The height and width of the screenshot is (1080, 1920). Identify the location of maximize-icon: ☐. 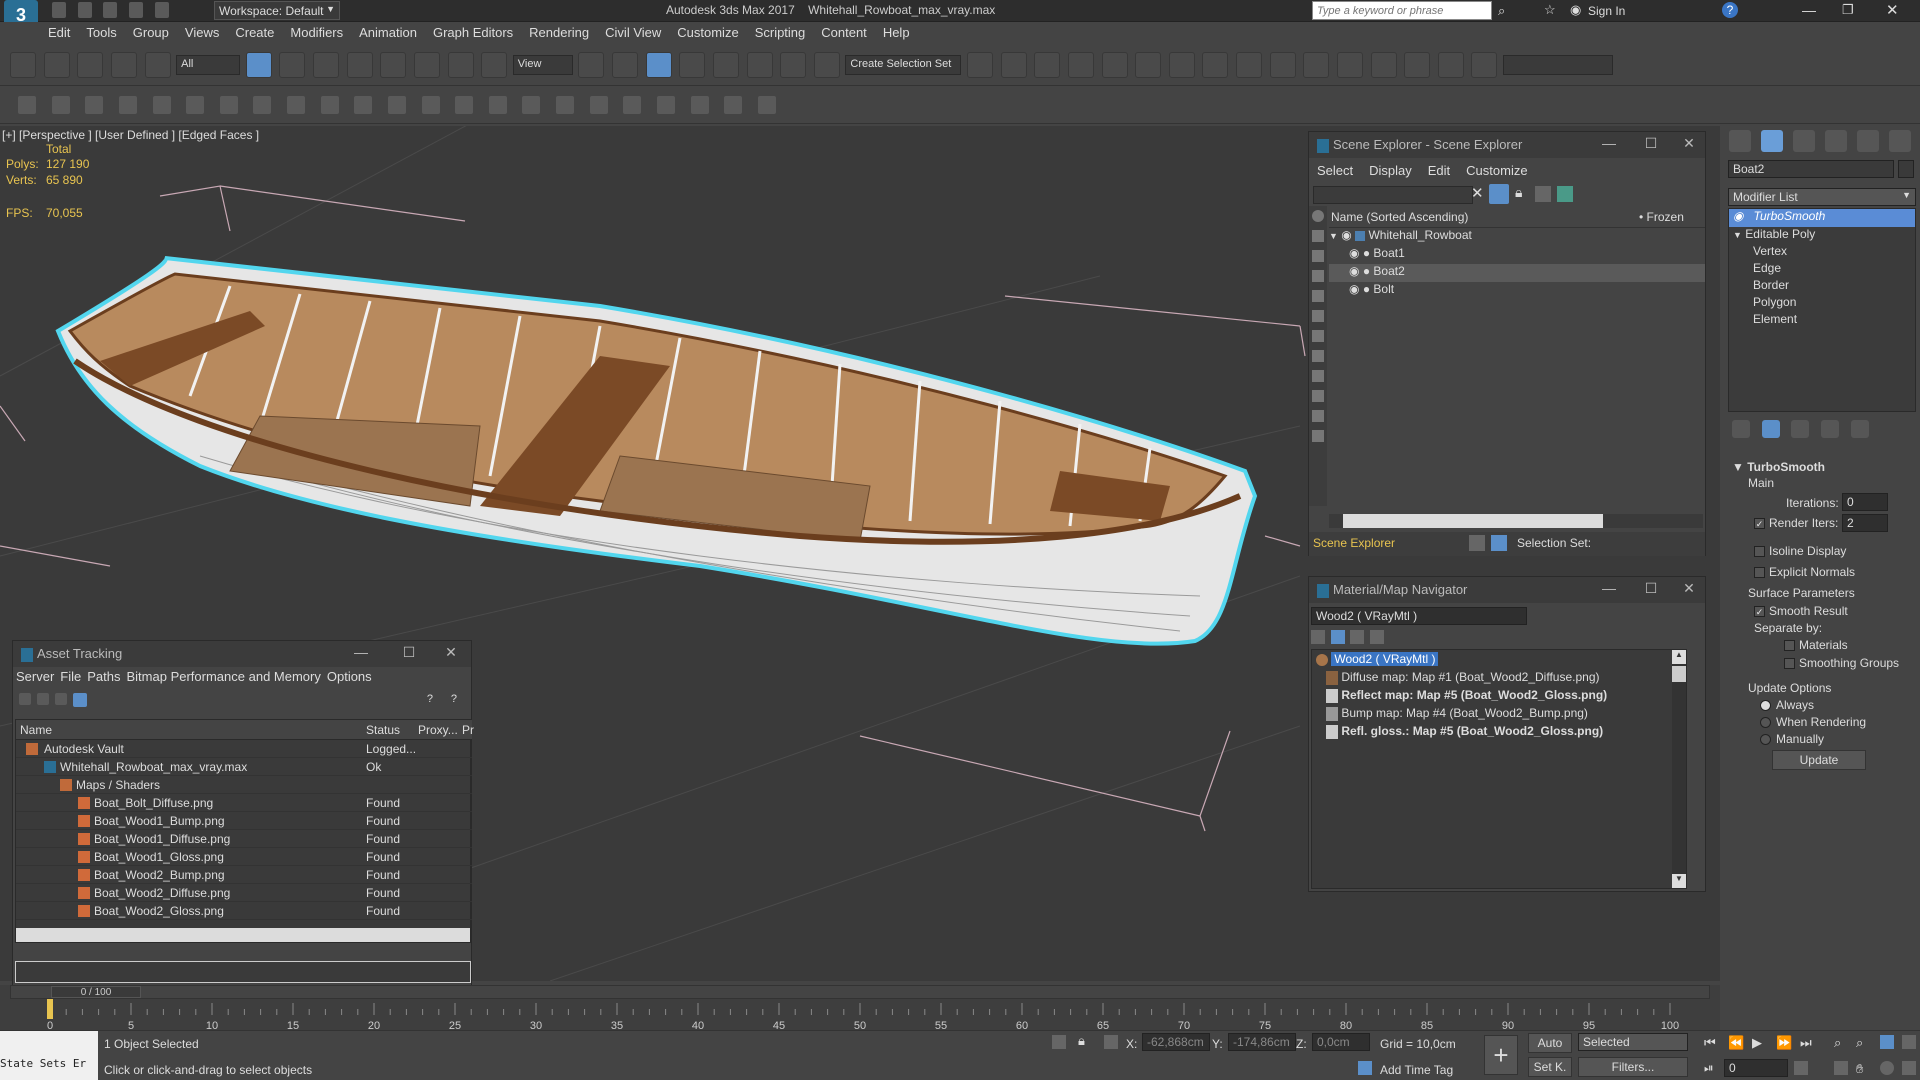
(409, 654).